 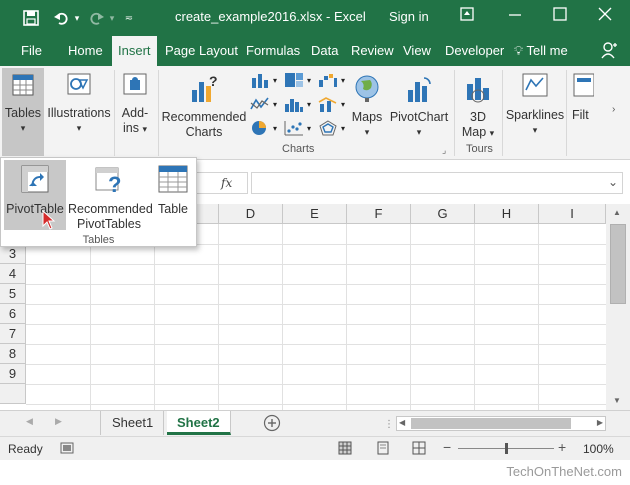 I want to click on radar-chart-button: ▾, so click(x=331, y=128).